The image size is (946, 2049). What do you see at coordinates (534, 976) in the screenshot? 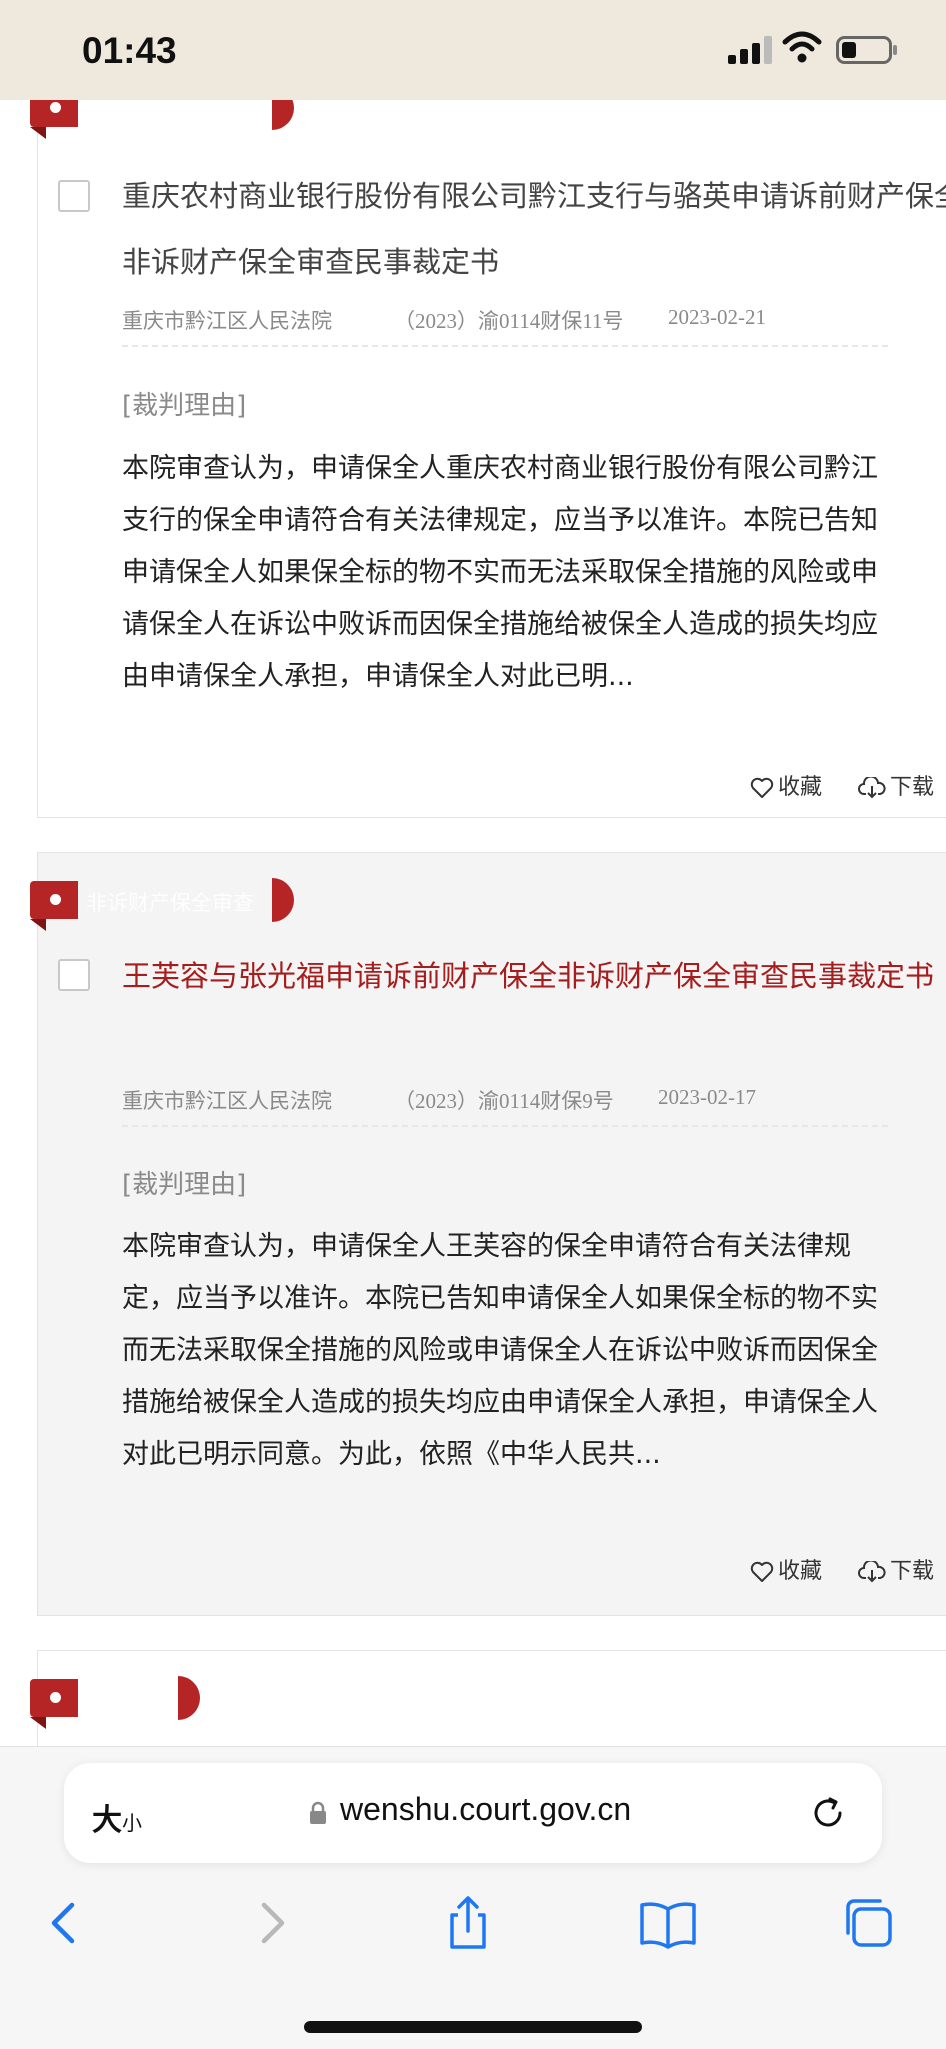
I see `document-title: 王芙容与张光福申请诉前财产保全非诉财产保全审查民事裁定书` at bounding box center [534, 976].